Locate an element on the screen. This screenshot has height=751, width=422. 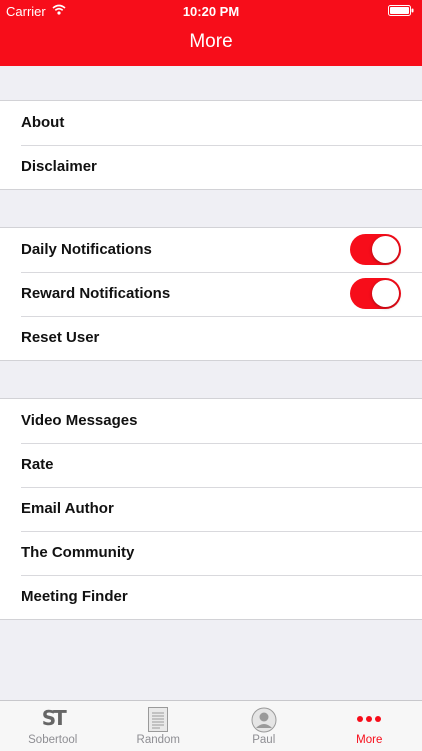
reward-notifications-label: Reward Notifications is located at coordinates (95, 294).